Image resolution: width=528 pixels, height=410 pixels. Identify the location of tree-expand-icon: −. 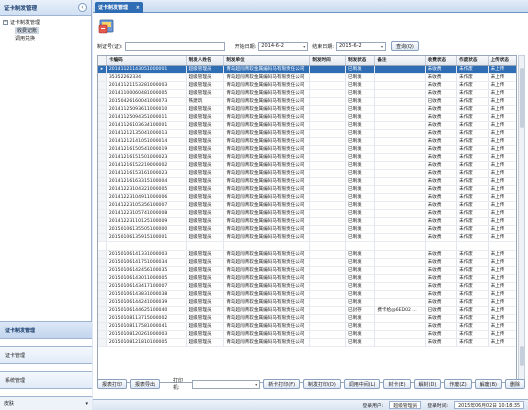
(5, 22).